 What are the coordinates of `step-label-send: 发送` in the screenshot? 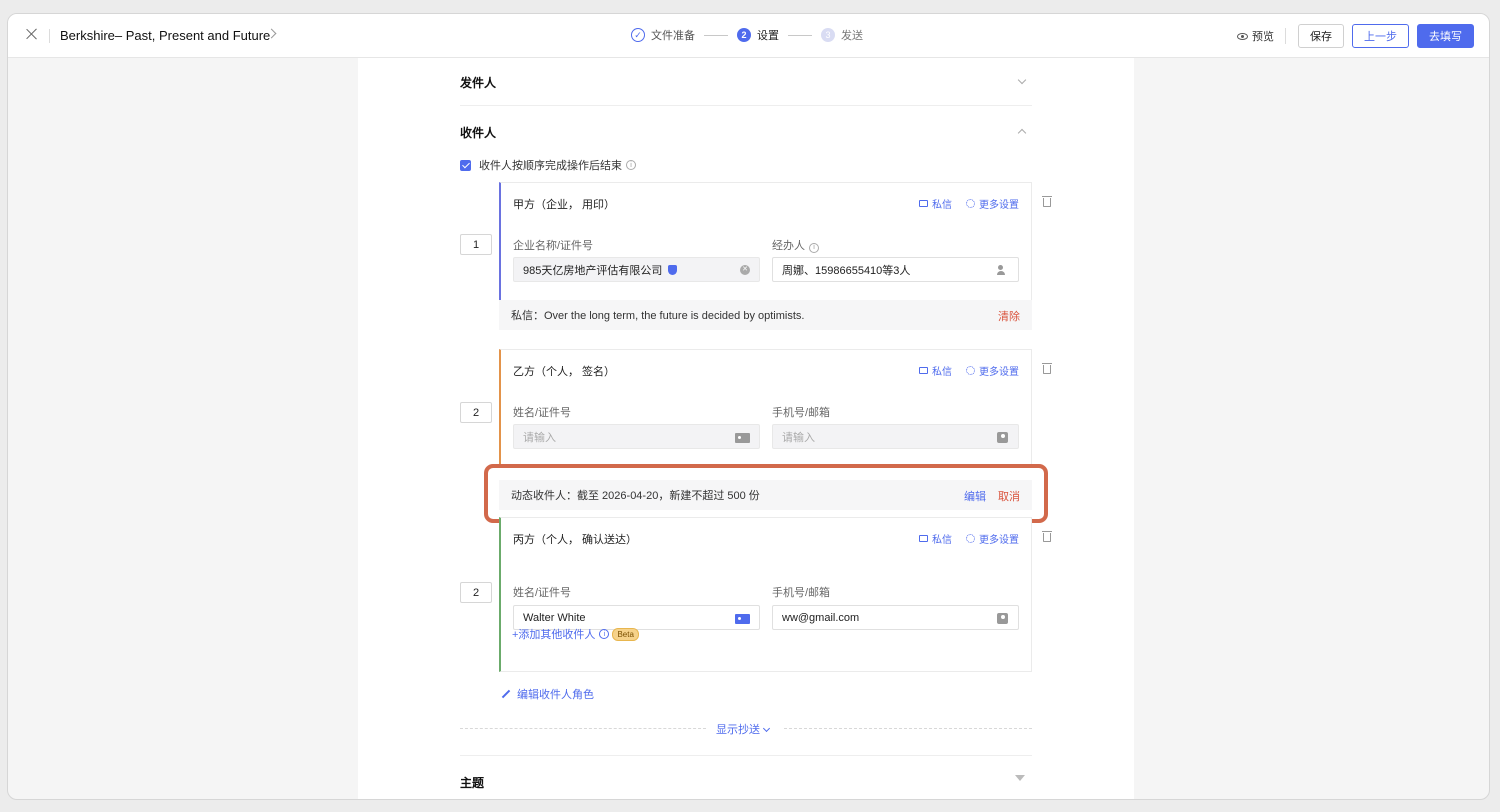 It's located at (852, 36).